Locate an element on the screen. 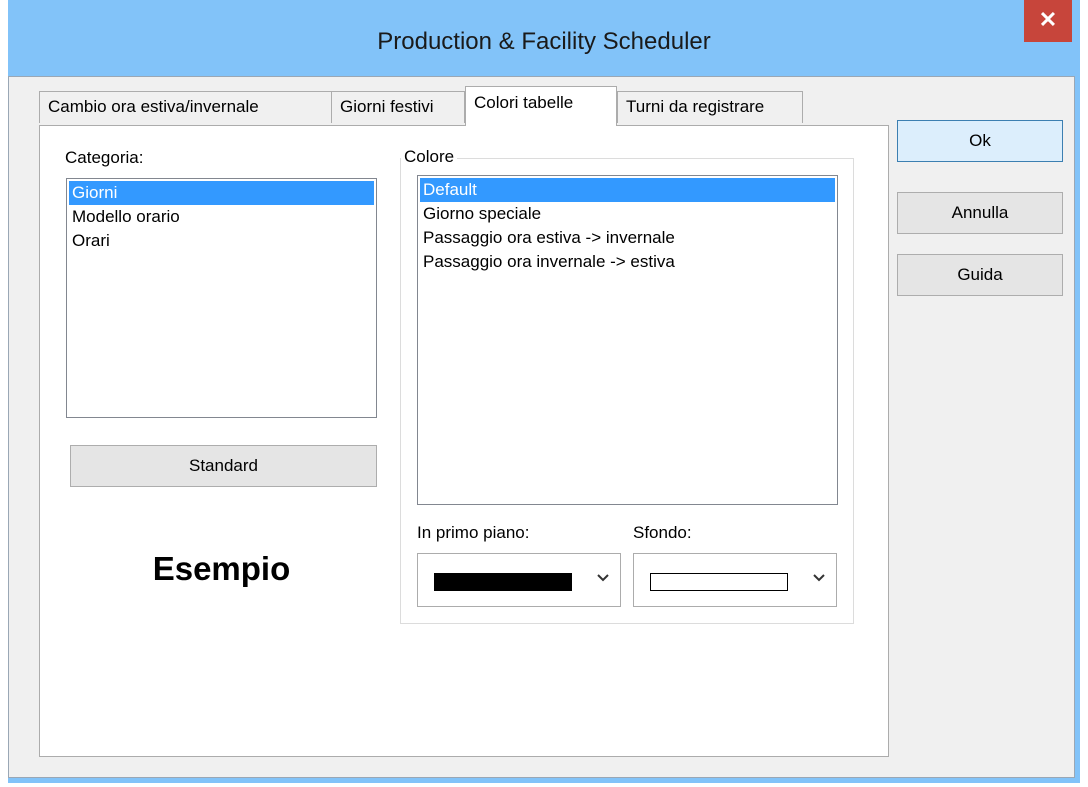  list-item: Modello orario is located at coordinates (221, 217).